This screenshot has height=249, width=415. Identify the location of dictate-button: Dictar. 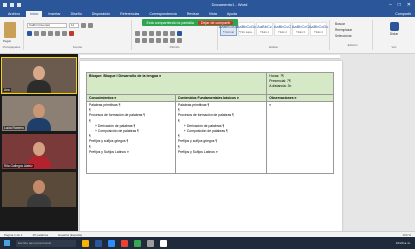
(394, 34).